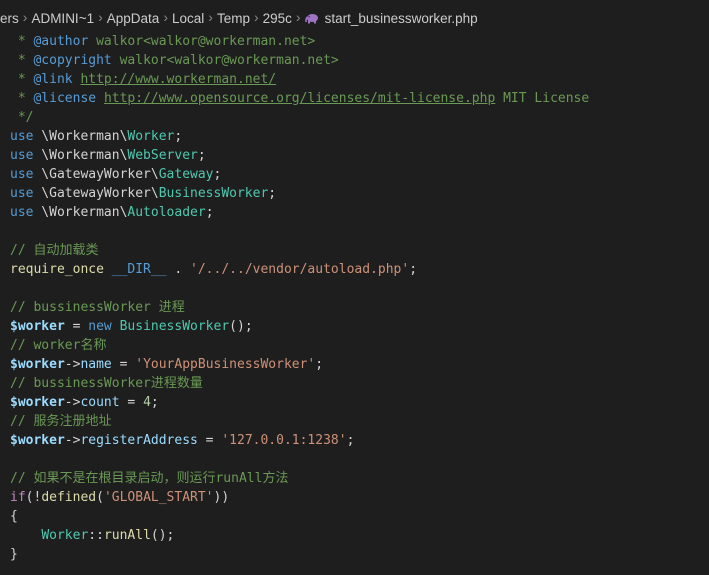 Image resolution: width=709 pixels, height=575 pixels. I want to click on doc-tag: @license, so click(65, 98).